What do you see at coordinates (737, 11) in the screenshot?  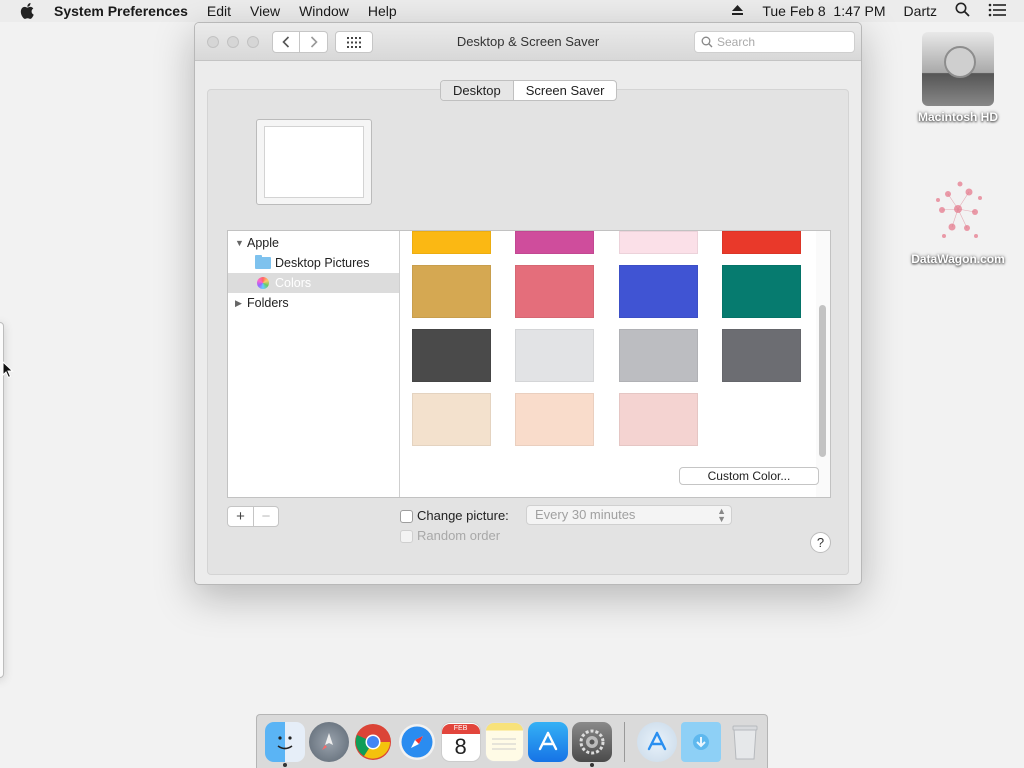 I see `eject-icon` at bounding box center [737, 11].